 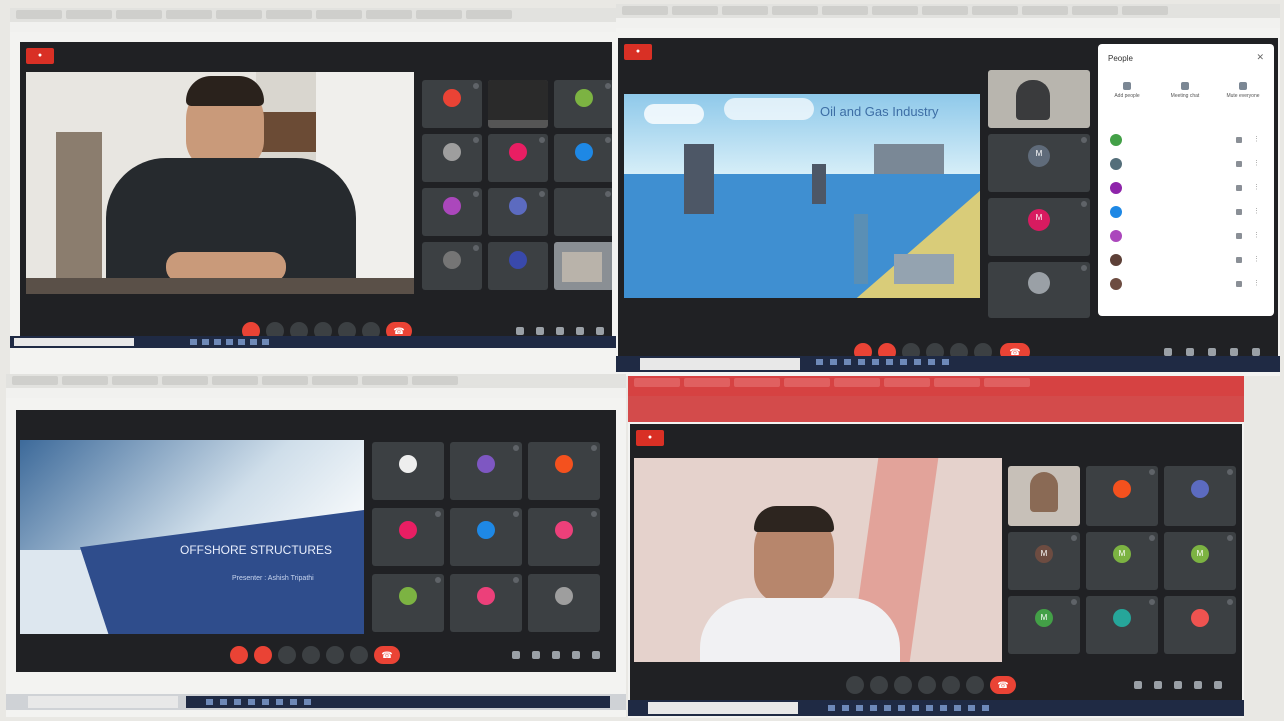 What do you see at coordinates (1260, 57) in the screenshot?
I see `close-icon: ✕` at bounding box center [1260, 57].